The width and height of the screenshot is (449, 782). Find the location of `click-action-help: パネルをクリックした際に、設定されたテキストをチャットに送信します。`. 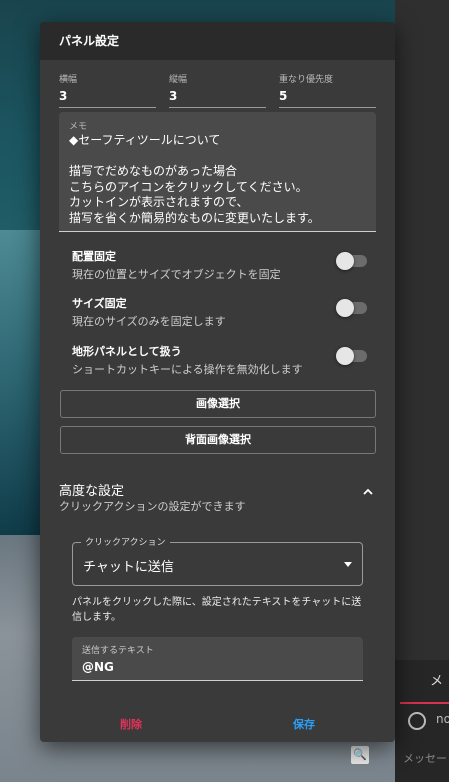

click-action-help: パネルをクリックした際に、設定されたテキストをチャットに送信します。 is located at coordinates (217, 610).